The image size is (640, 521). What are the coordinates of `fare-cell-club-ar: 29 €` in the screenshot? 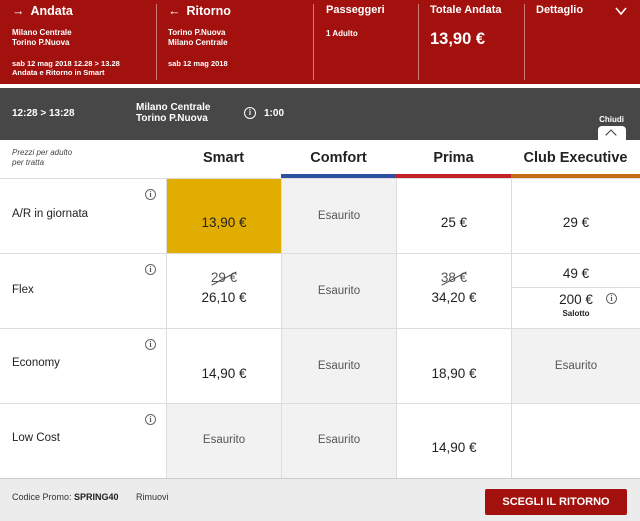 It's located at (575, 215).